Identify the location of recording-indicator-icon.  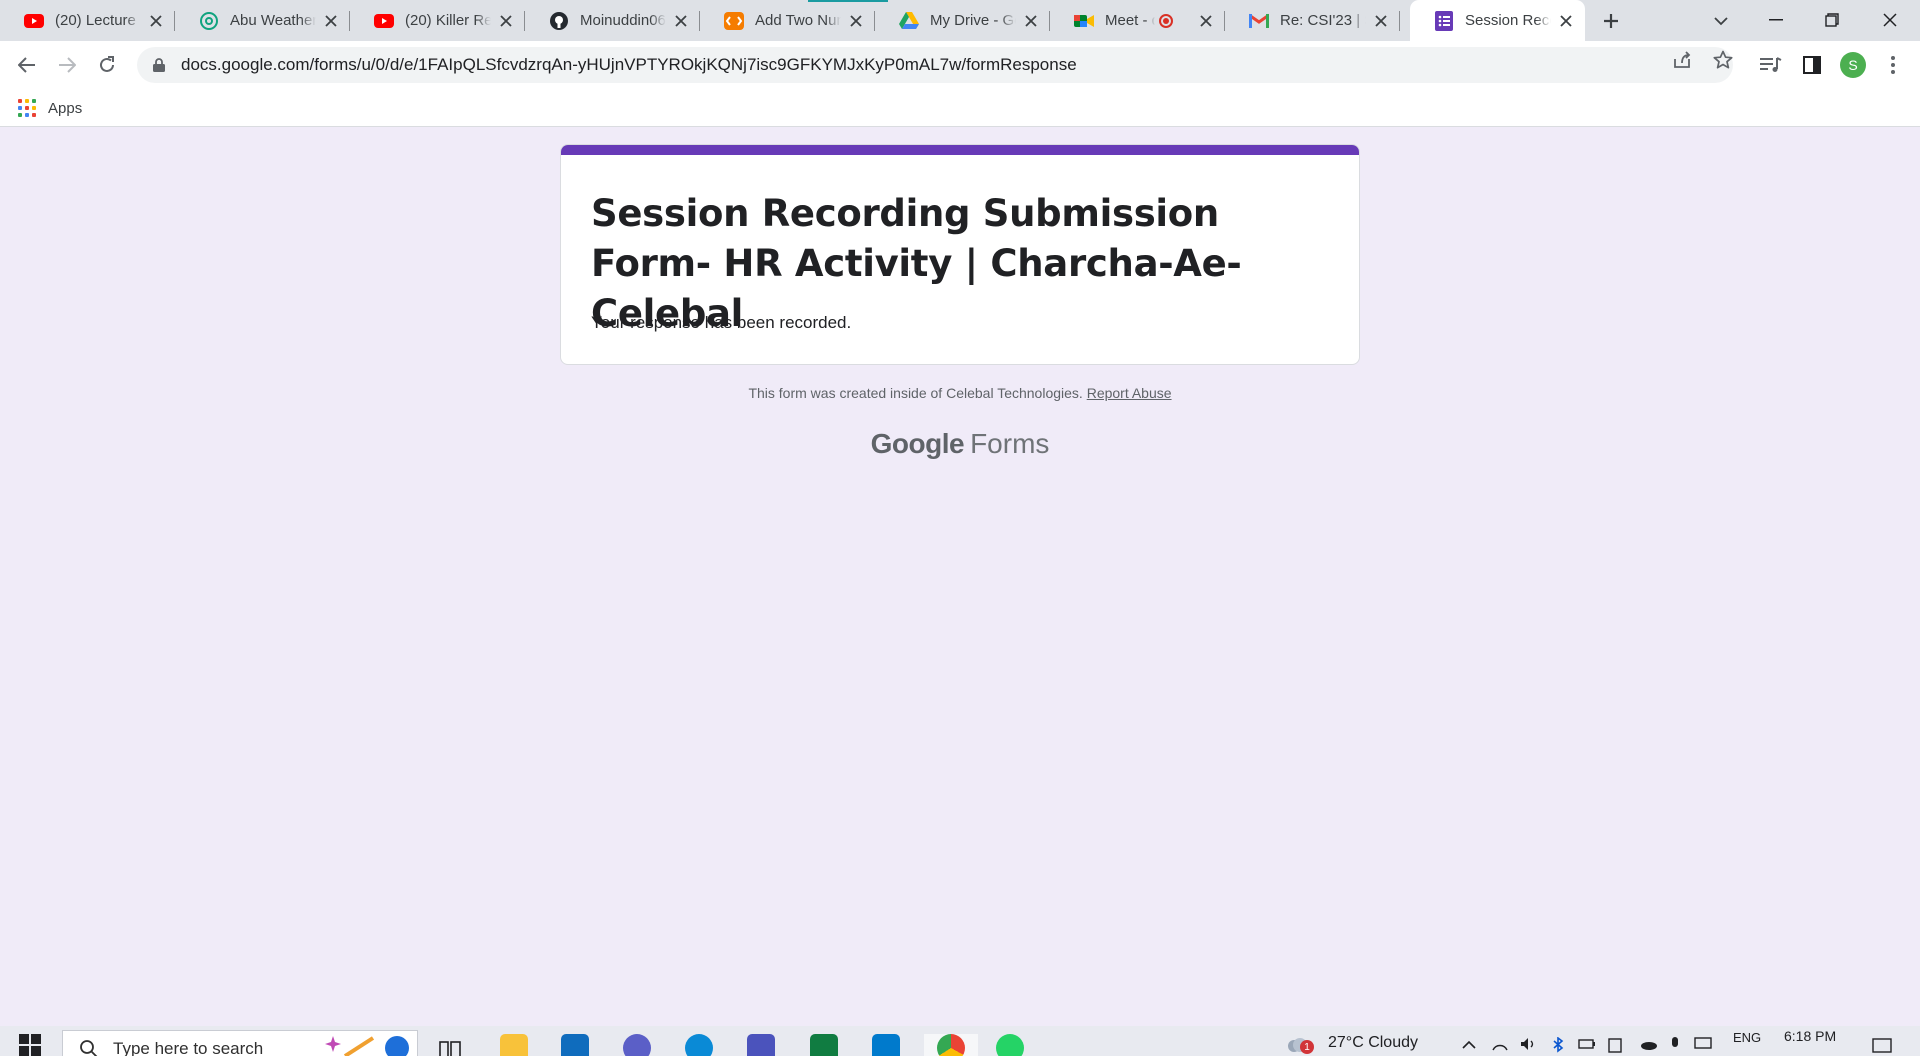
(1166, 20).